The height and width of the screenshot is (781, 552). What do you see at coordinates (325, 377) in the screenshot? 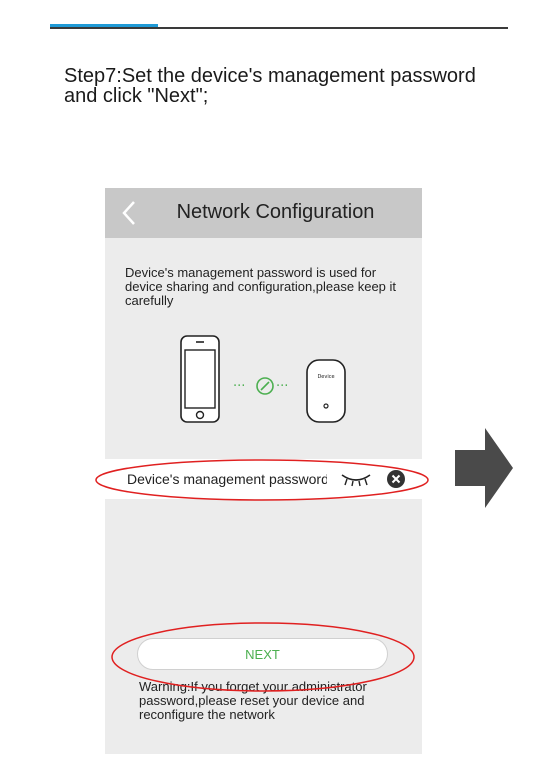
I see `device-label: Device` at bounding box center [325, 377].